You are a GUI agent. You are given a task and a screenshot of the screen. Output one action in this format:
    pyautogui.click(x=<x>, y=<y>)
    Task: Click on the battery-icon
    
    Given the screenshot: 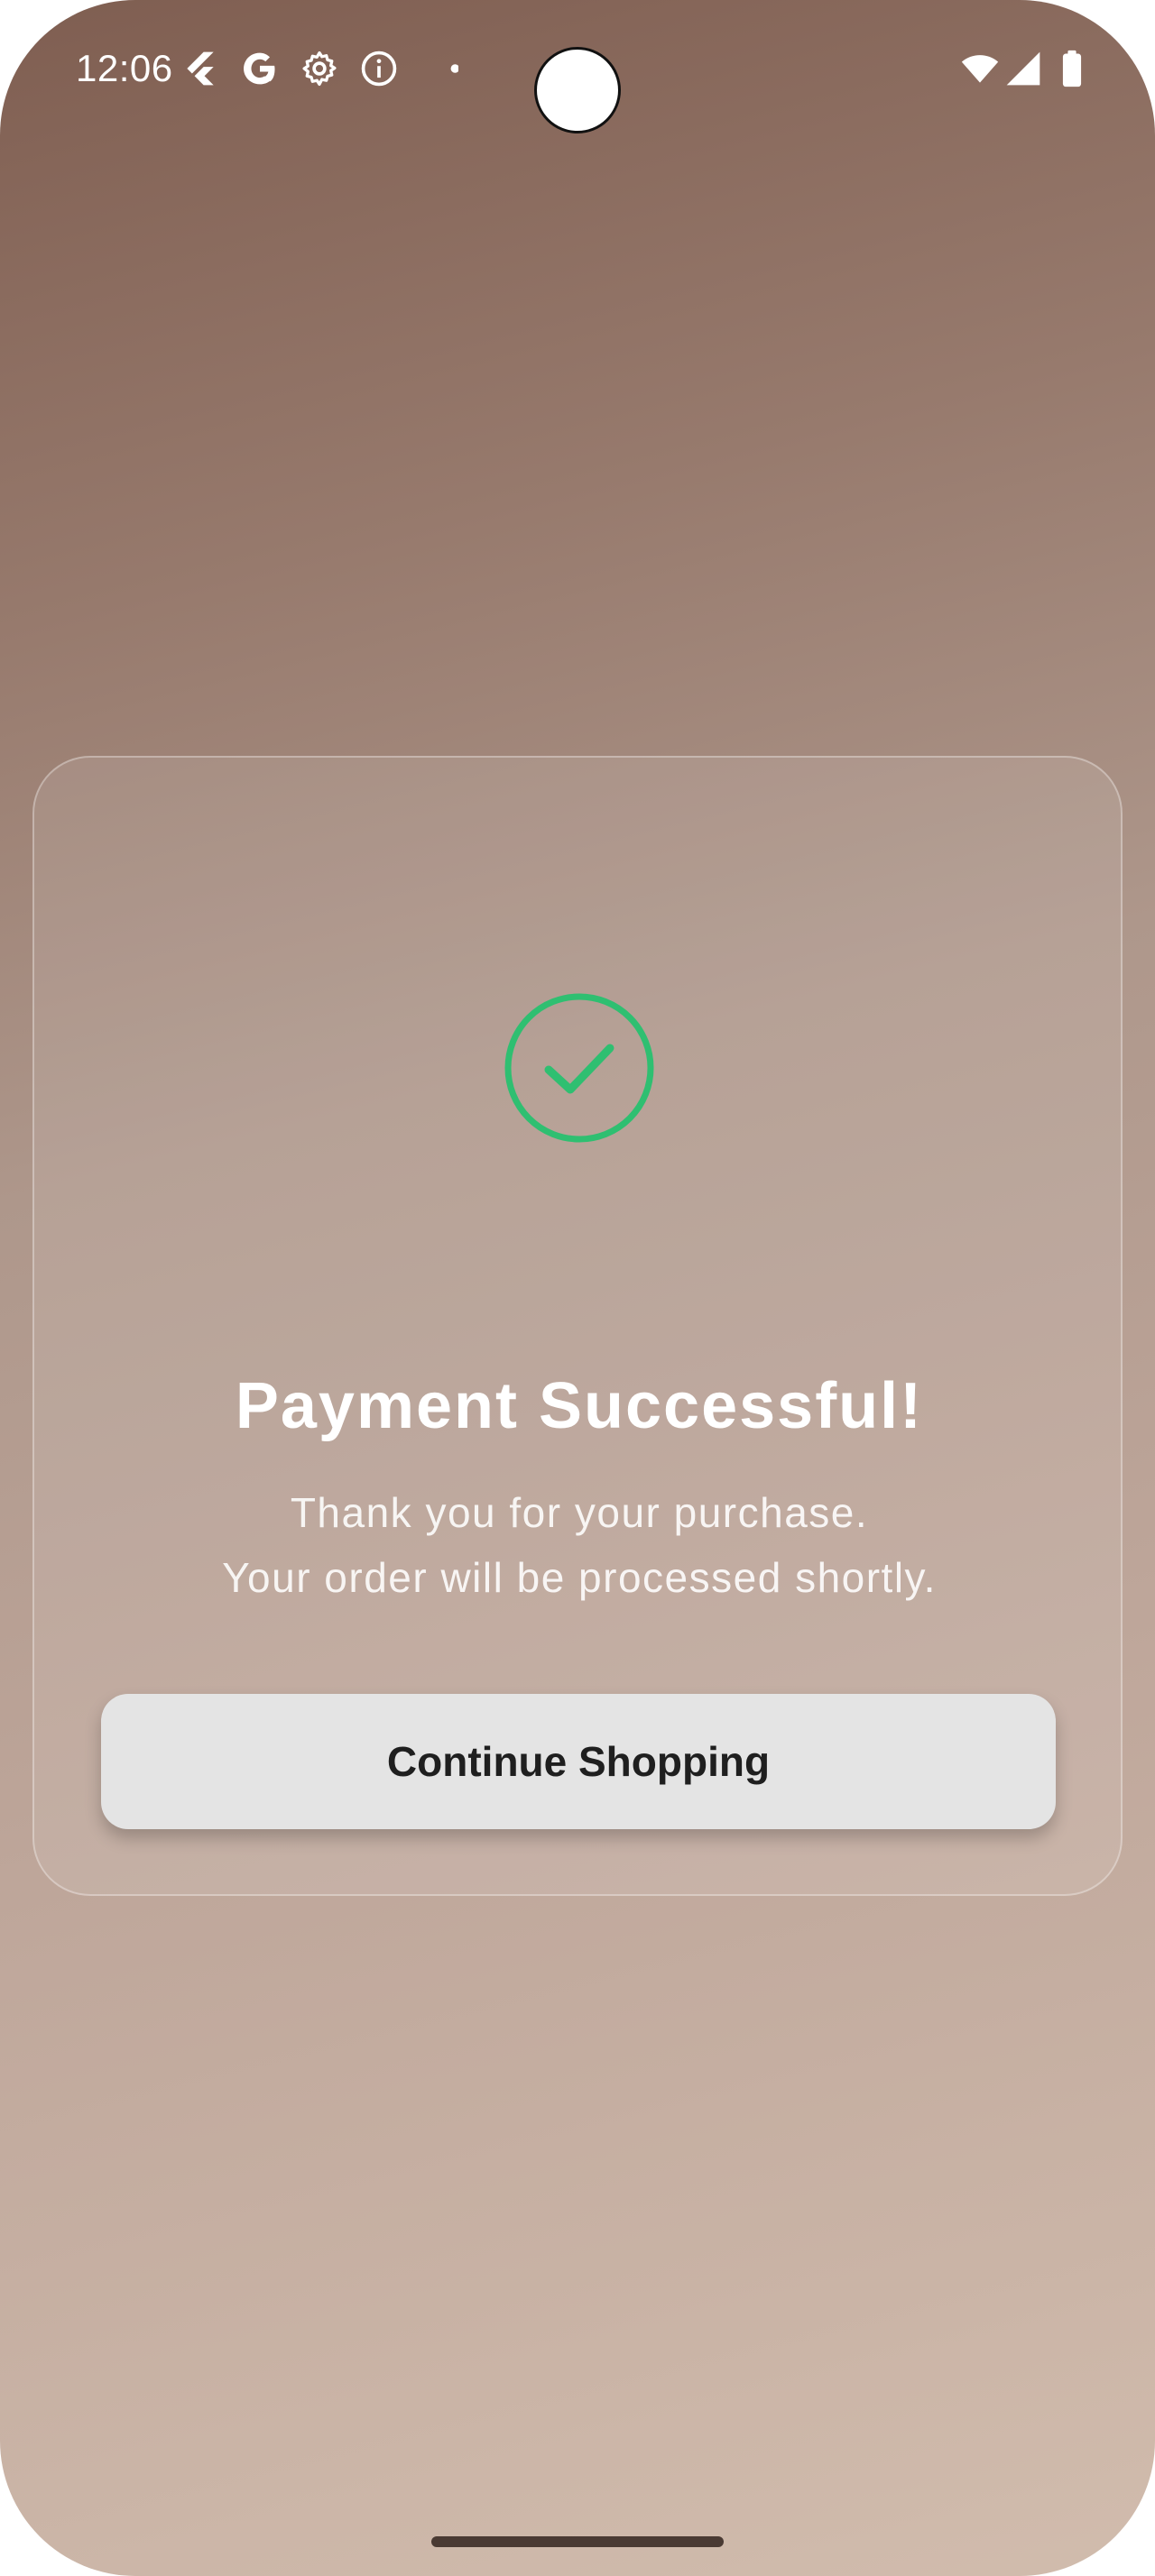 What is the action you would take?
    pyautogui.click(x=1072, y=68)
    